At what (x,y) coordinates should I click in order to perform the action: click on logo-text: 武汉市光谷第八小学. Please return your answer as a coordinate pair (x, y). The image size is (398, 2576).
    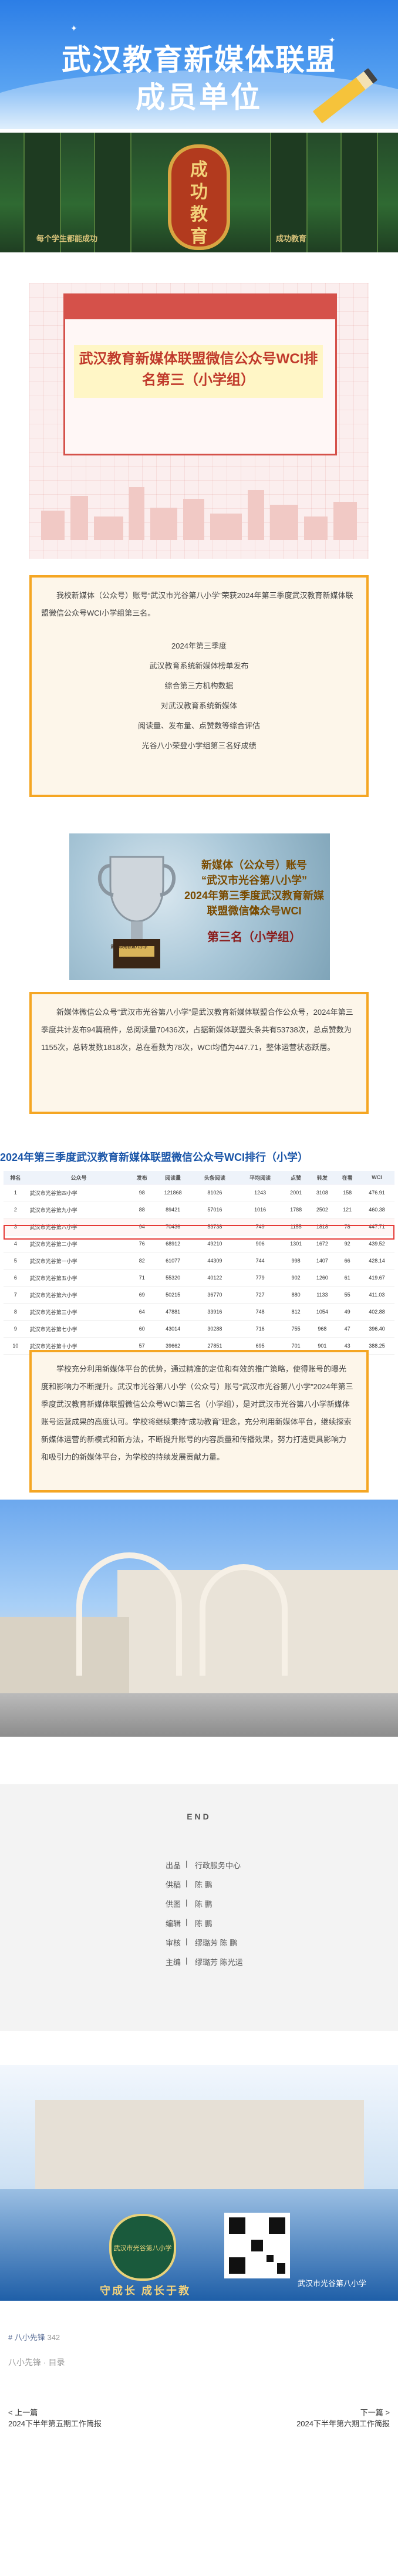
    Looking at the image, I should click on (142, 2248).